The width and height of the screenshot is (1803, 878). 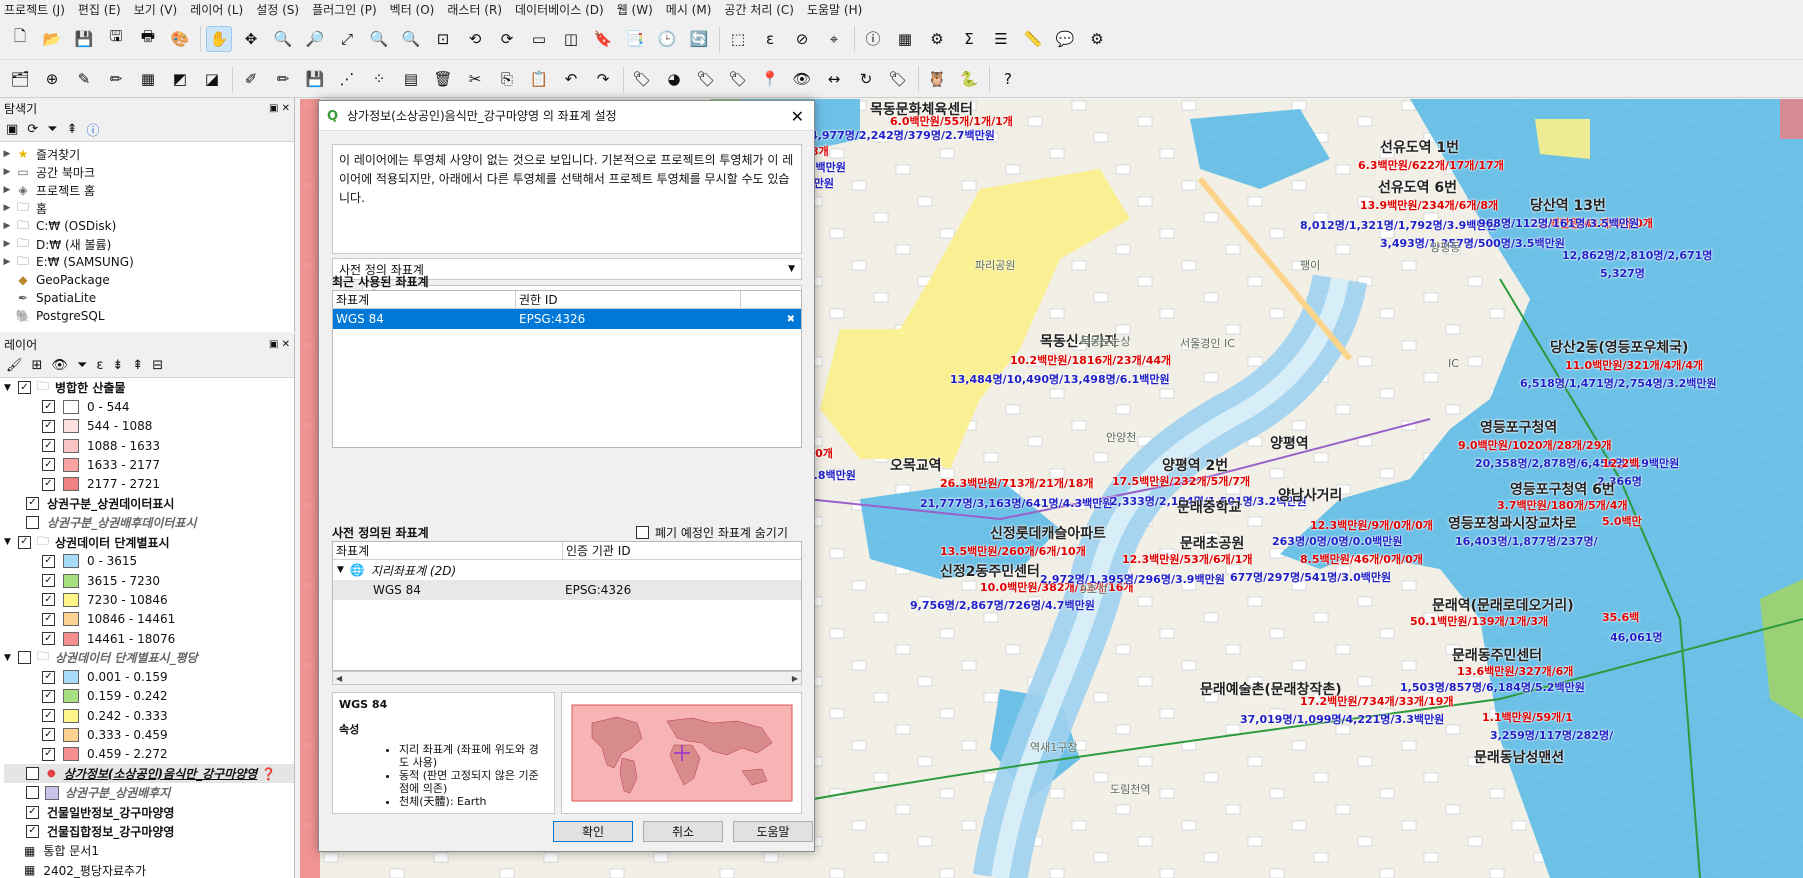 I want to click on vertex-tool-icon: ◩, so click(x=180, y=79).